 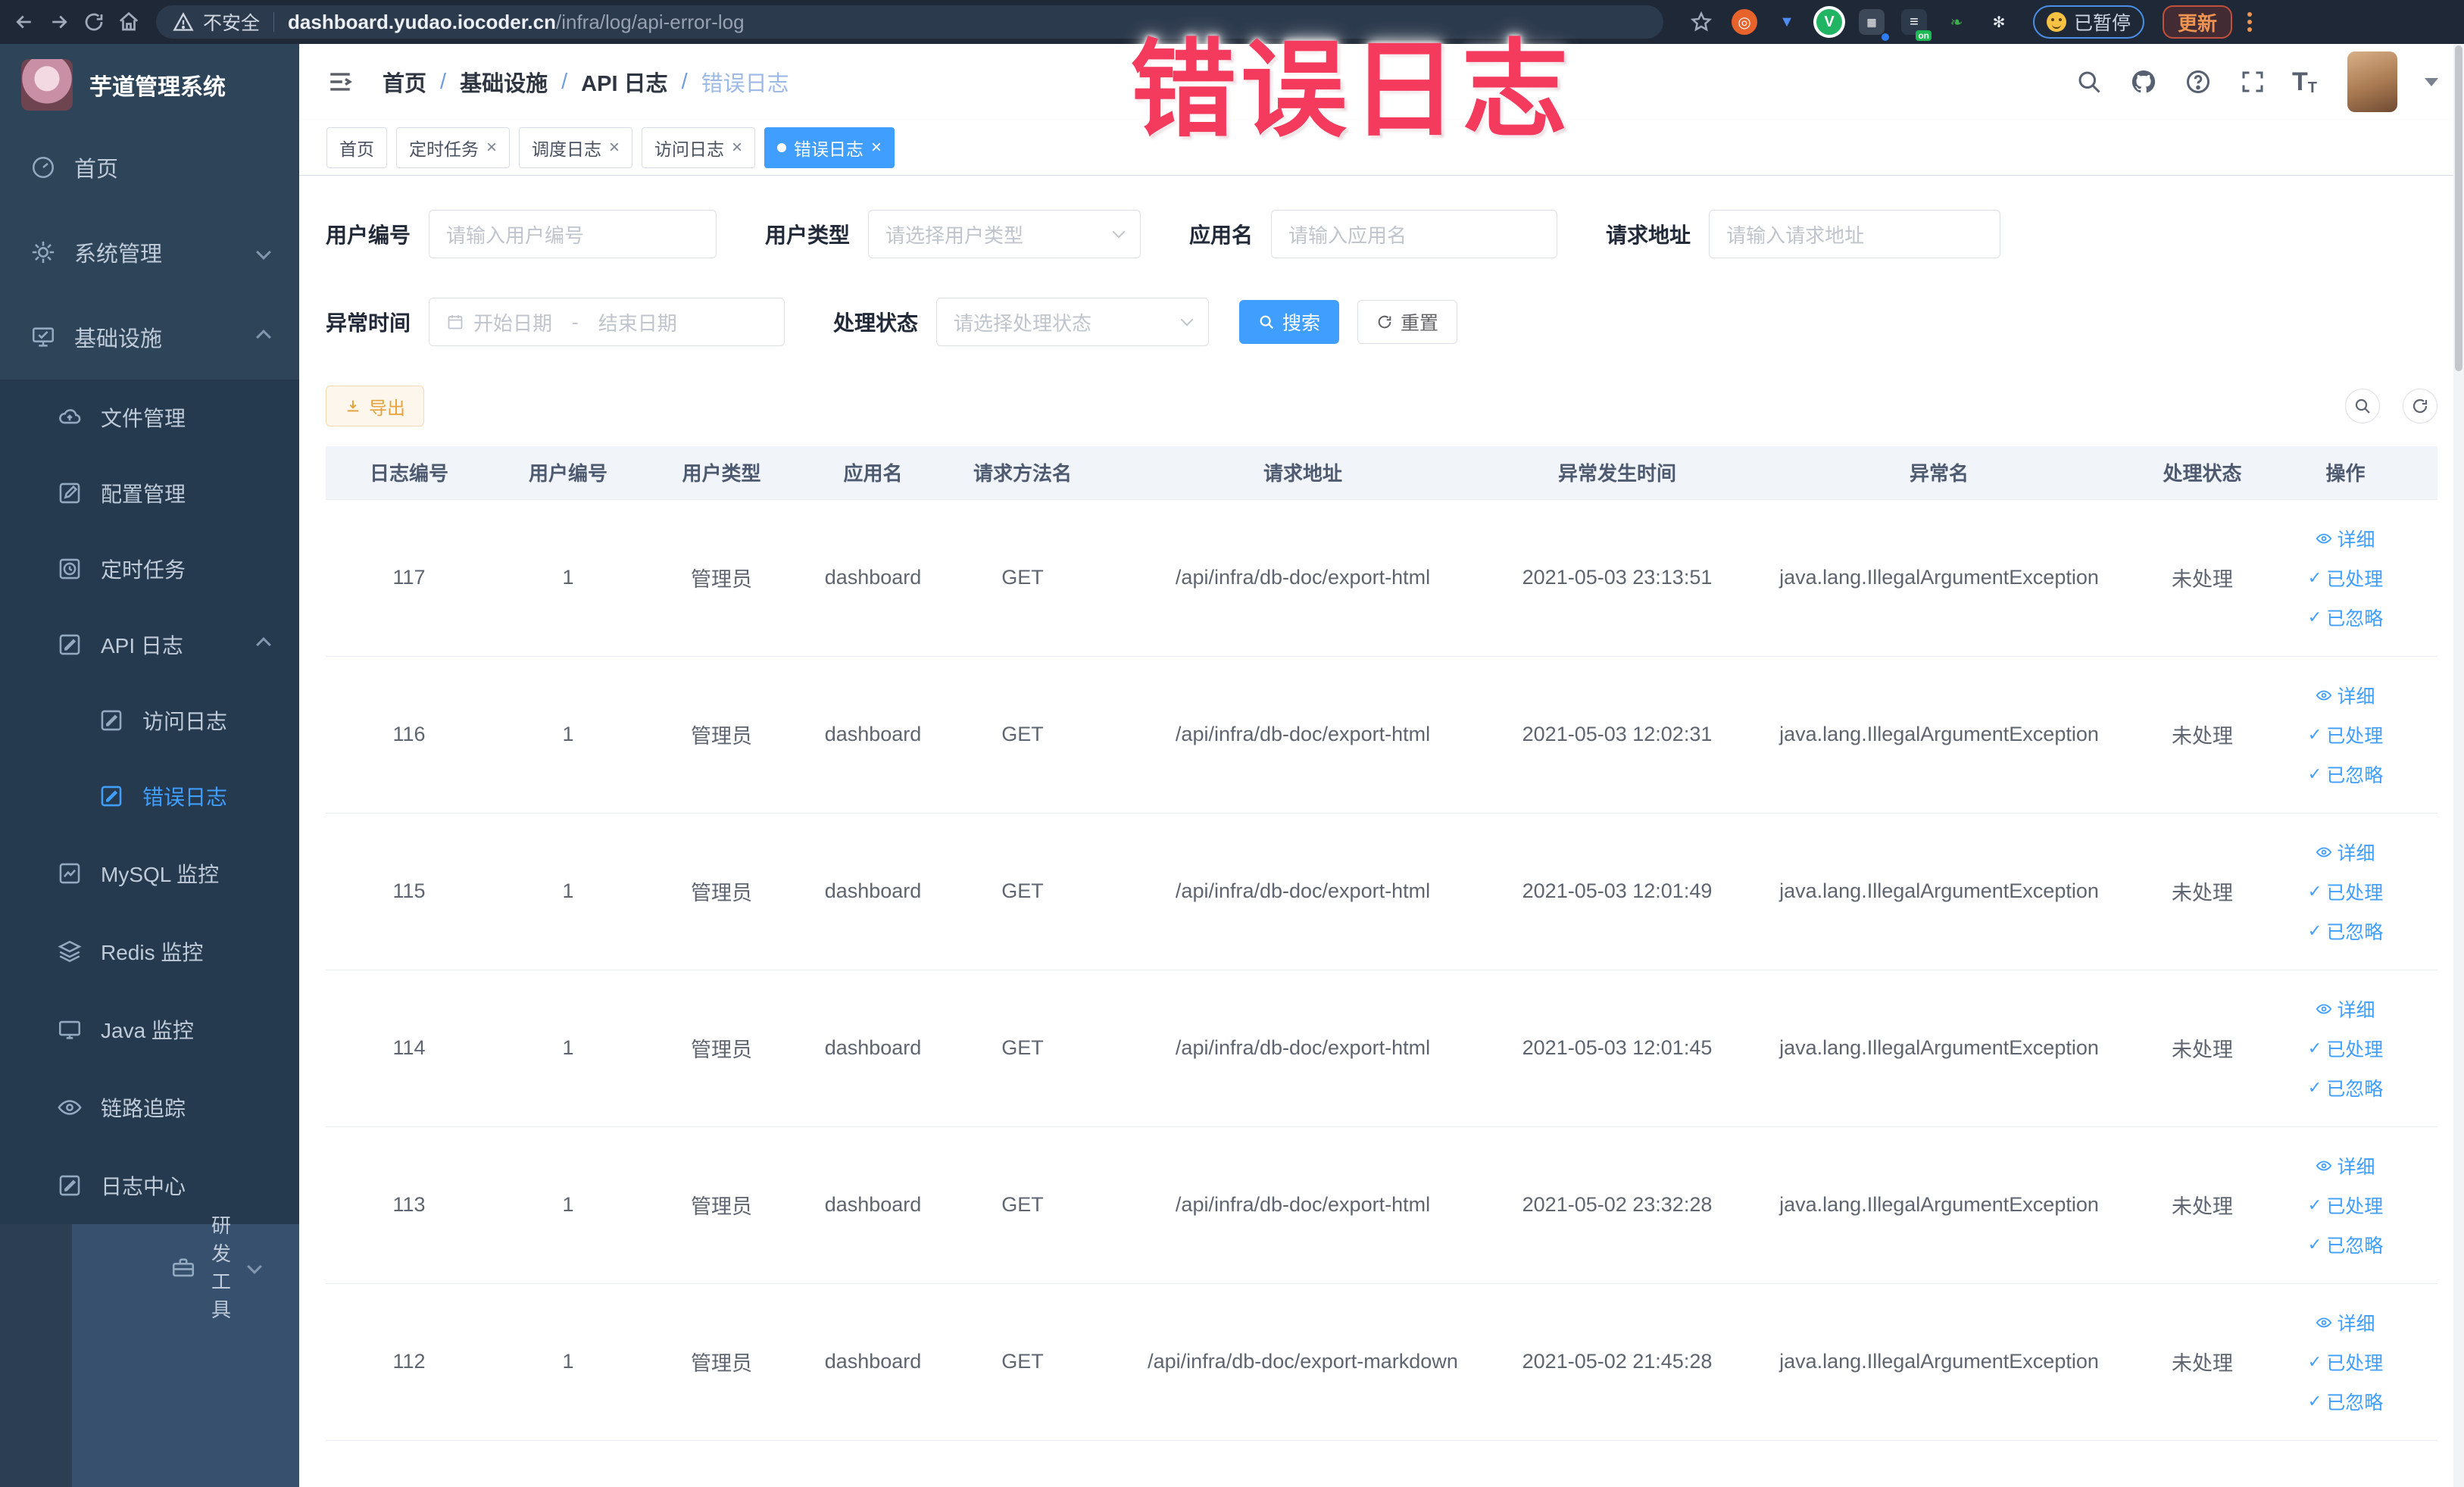 I want to click on sidebar-item-home: 首页, so click(x=149, y=167).